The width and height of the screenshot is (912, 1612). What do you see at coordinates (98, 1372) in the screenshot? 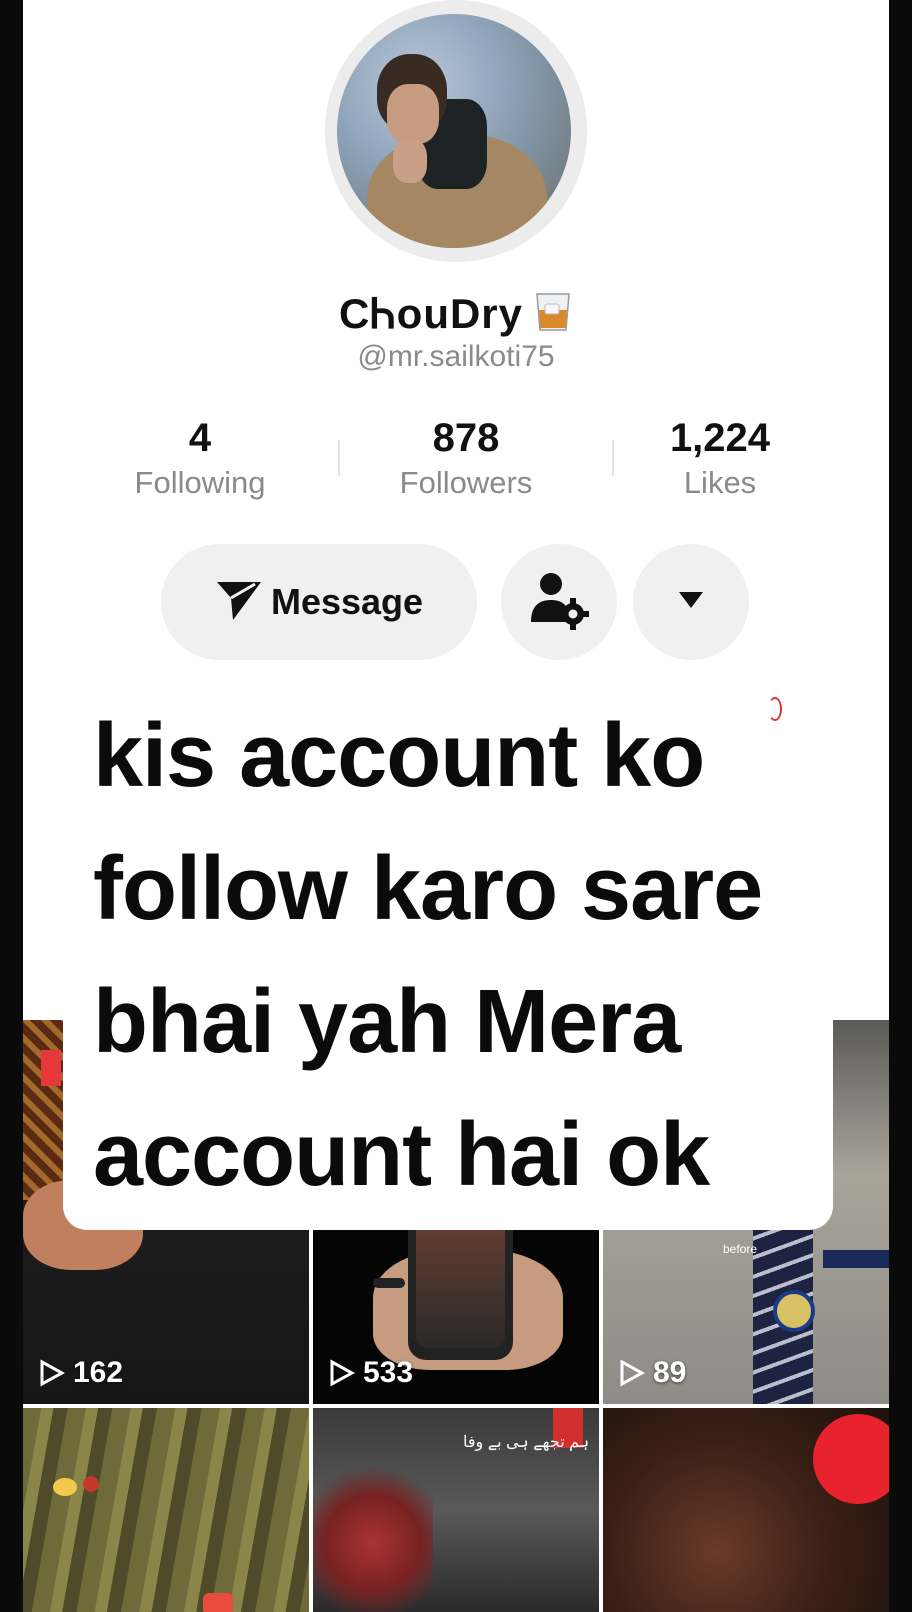
I see `view-count-text: 162` at bounding box center [98, 1372].